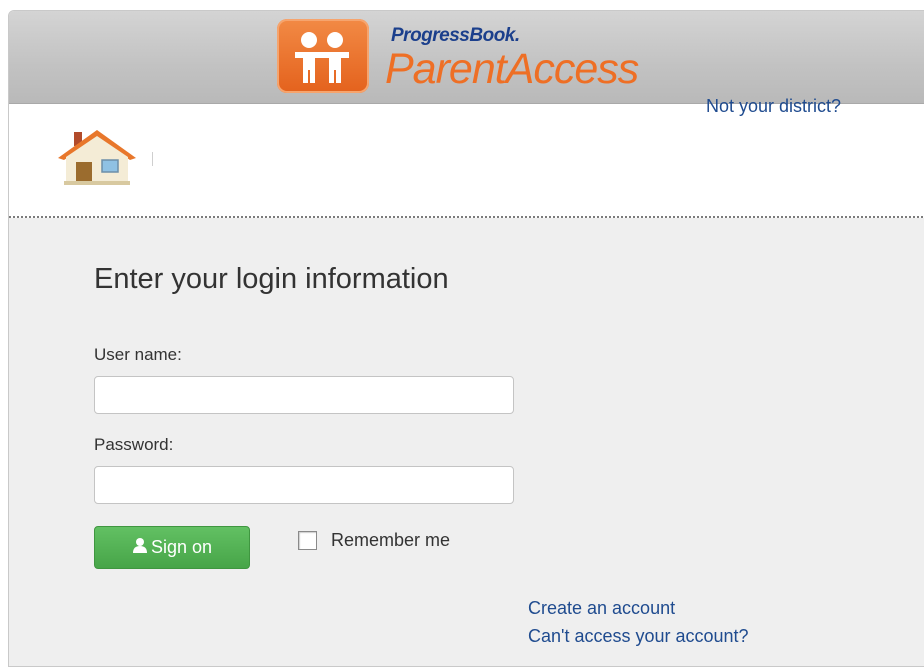  I want to click on username-input, so click(304, 395).